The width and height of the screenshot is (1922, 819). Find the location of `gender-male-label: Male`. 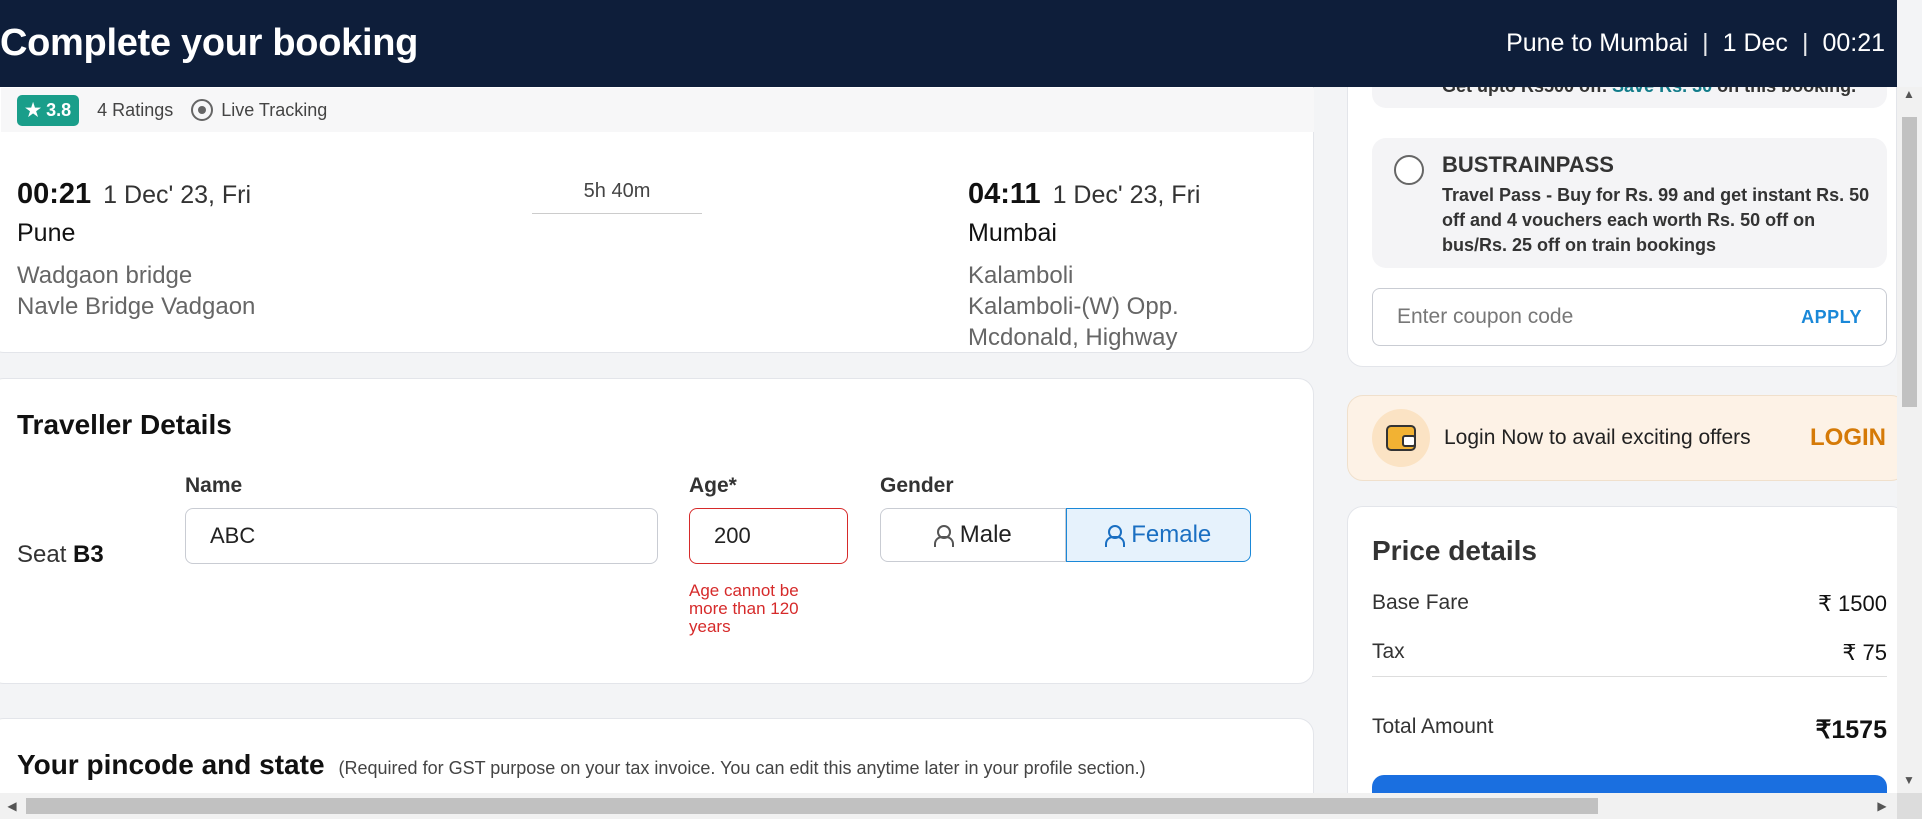

gender-male-label: Male is located at coordinates (985, 534).